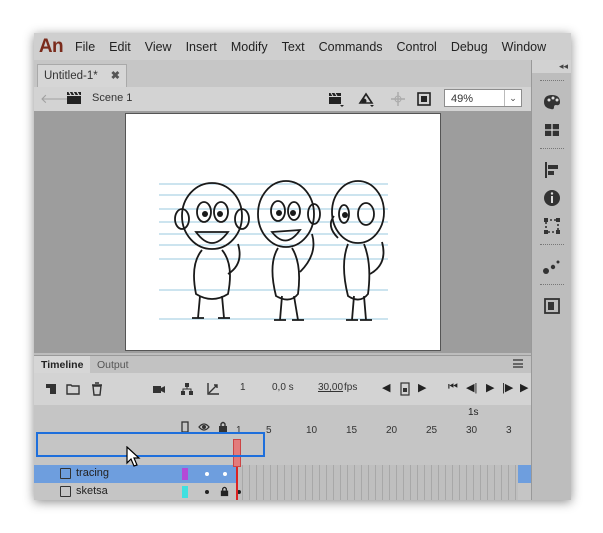 The height and width of the screenshot is (533, 603). What do you see at coordinates (422, 387) in the screenshot?
I see `next-keyframe-icon: ▶` at bounding box center [422, 387].